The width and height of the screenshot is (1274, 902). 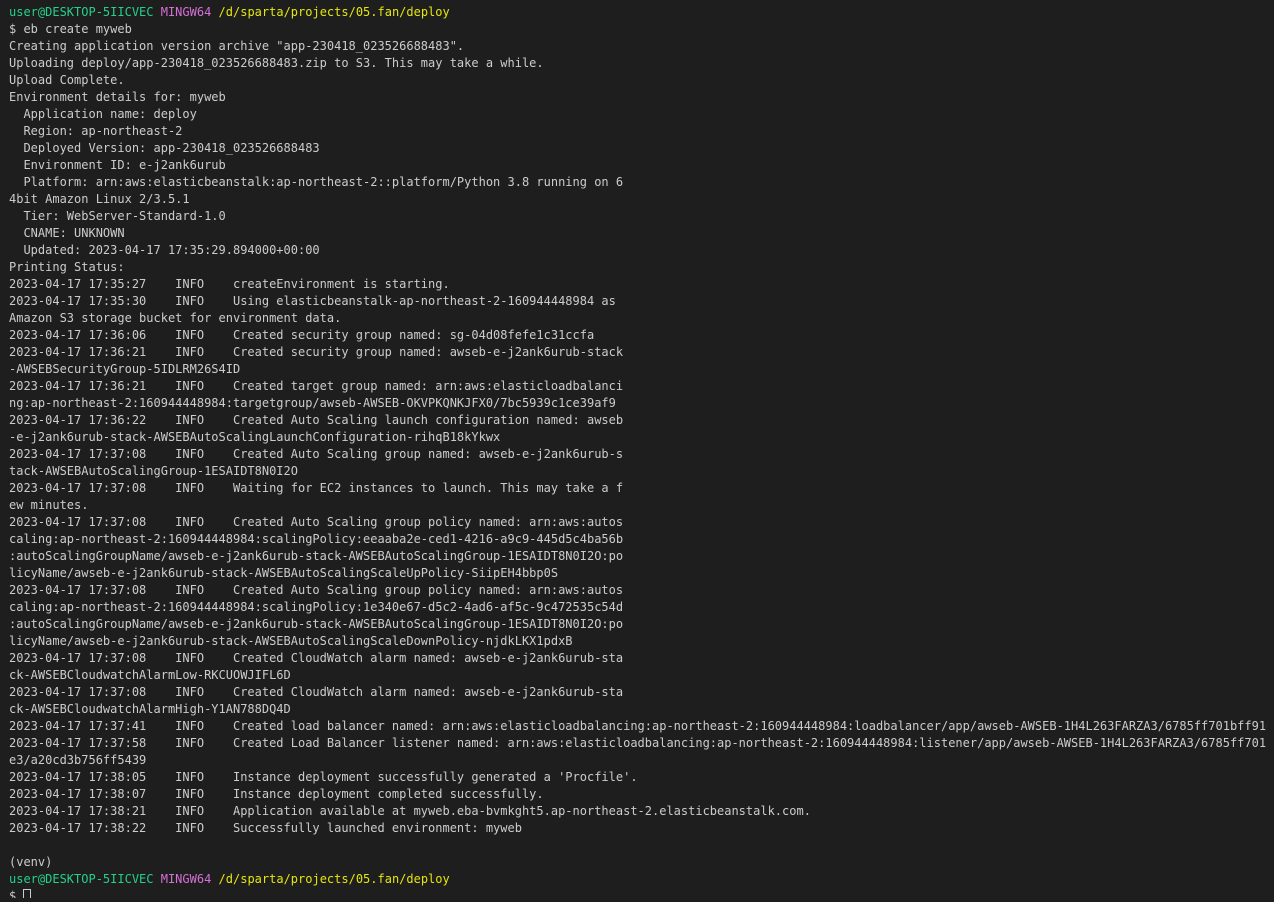 I want to click on output-line: 4bit Amazon Linux 2/3.5.1, so click(x=99, y=199).